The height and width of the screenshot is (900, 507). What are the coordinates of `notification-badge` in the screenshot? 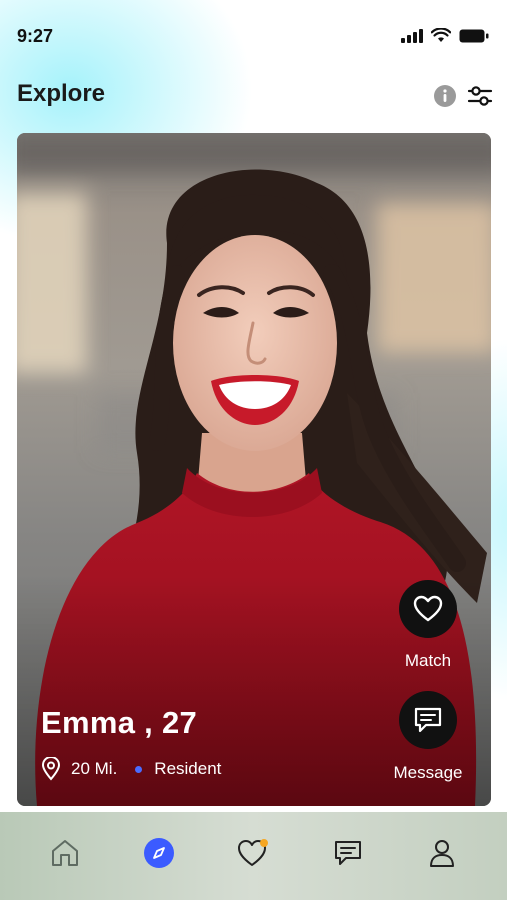 It's located at (264, 843).